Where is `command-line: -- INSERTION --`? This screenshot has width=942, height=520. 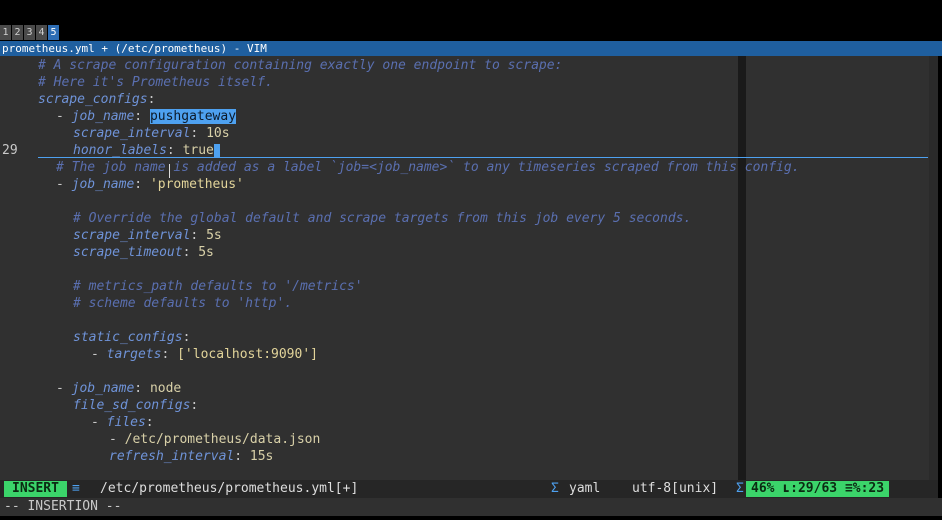
command-line: -- INSERTION -- is located at coordinates (471, 507).